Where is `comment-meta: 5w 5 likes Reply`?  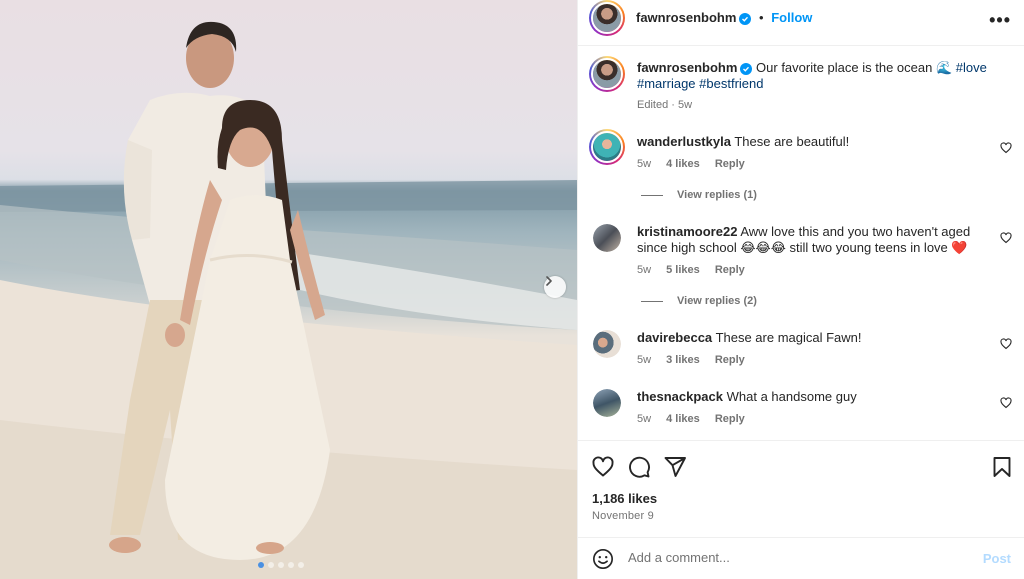 comment-meta: 5w 5 likes Reply is located at coordinates (697, 270).